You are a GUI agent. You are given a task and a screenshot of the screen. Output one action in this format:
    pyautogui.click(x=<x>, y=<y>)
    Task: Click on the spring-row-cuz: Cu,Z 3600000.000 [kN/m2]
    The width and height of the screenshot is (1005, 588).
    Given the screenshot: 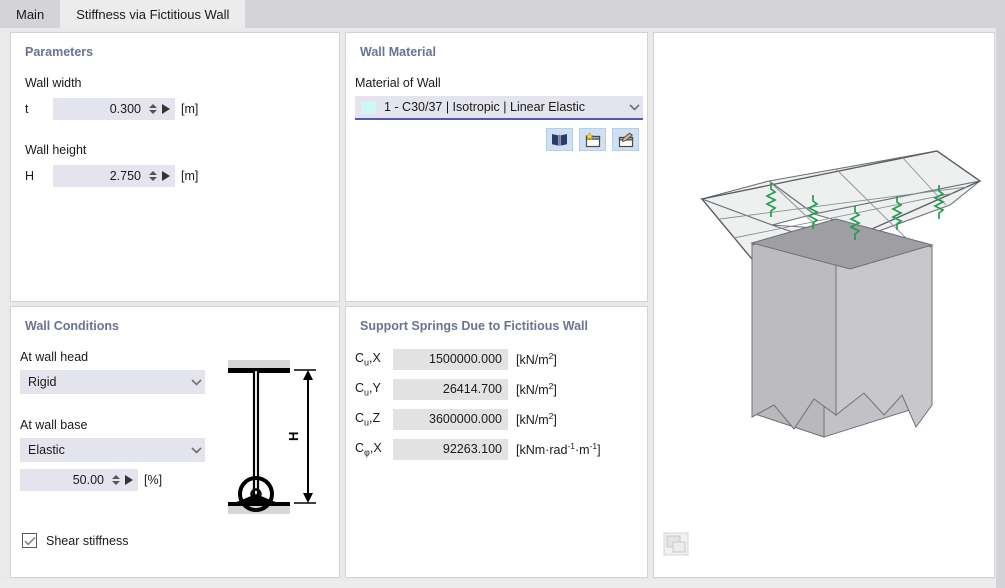 What is the action you would take?
    pyautogui.click(x=478, y=419)
    